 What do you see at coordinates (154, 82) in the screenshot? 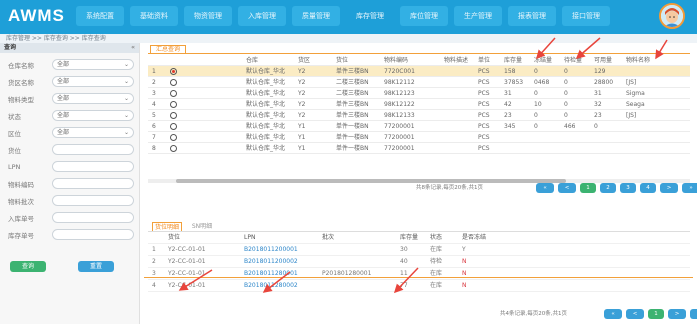
I see `row-index: 2` at bounding box center [154, 82].